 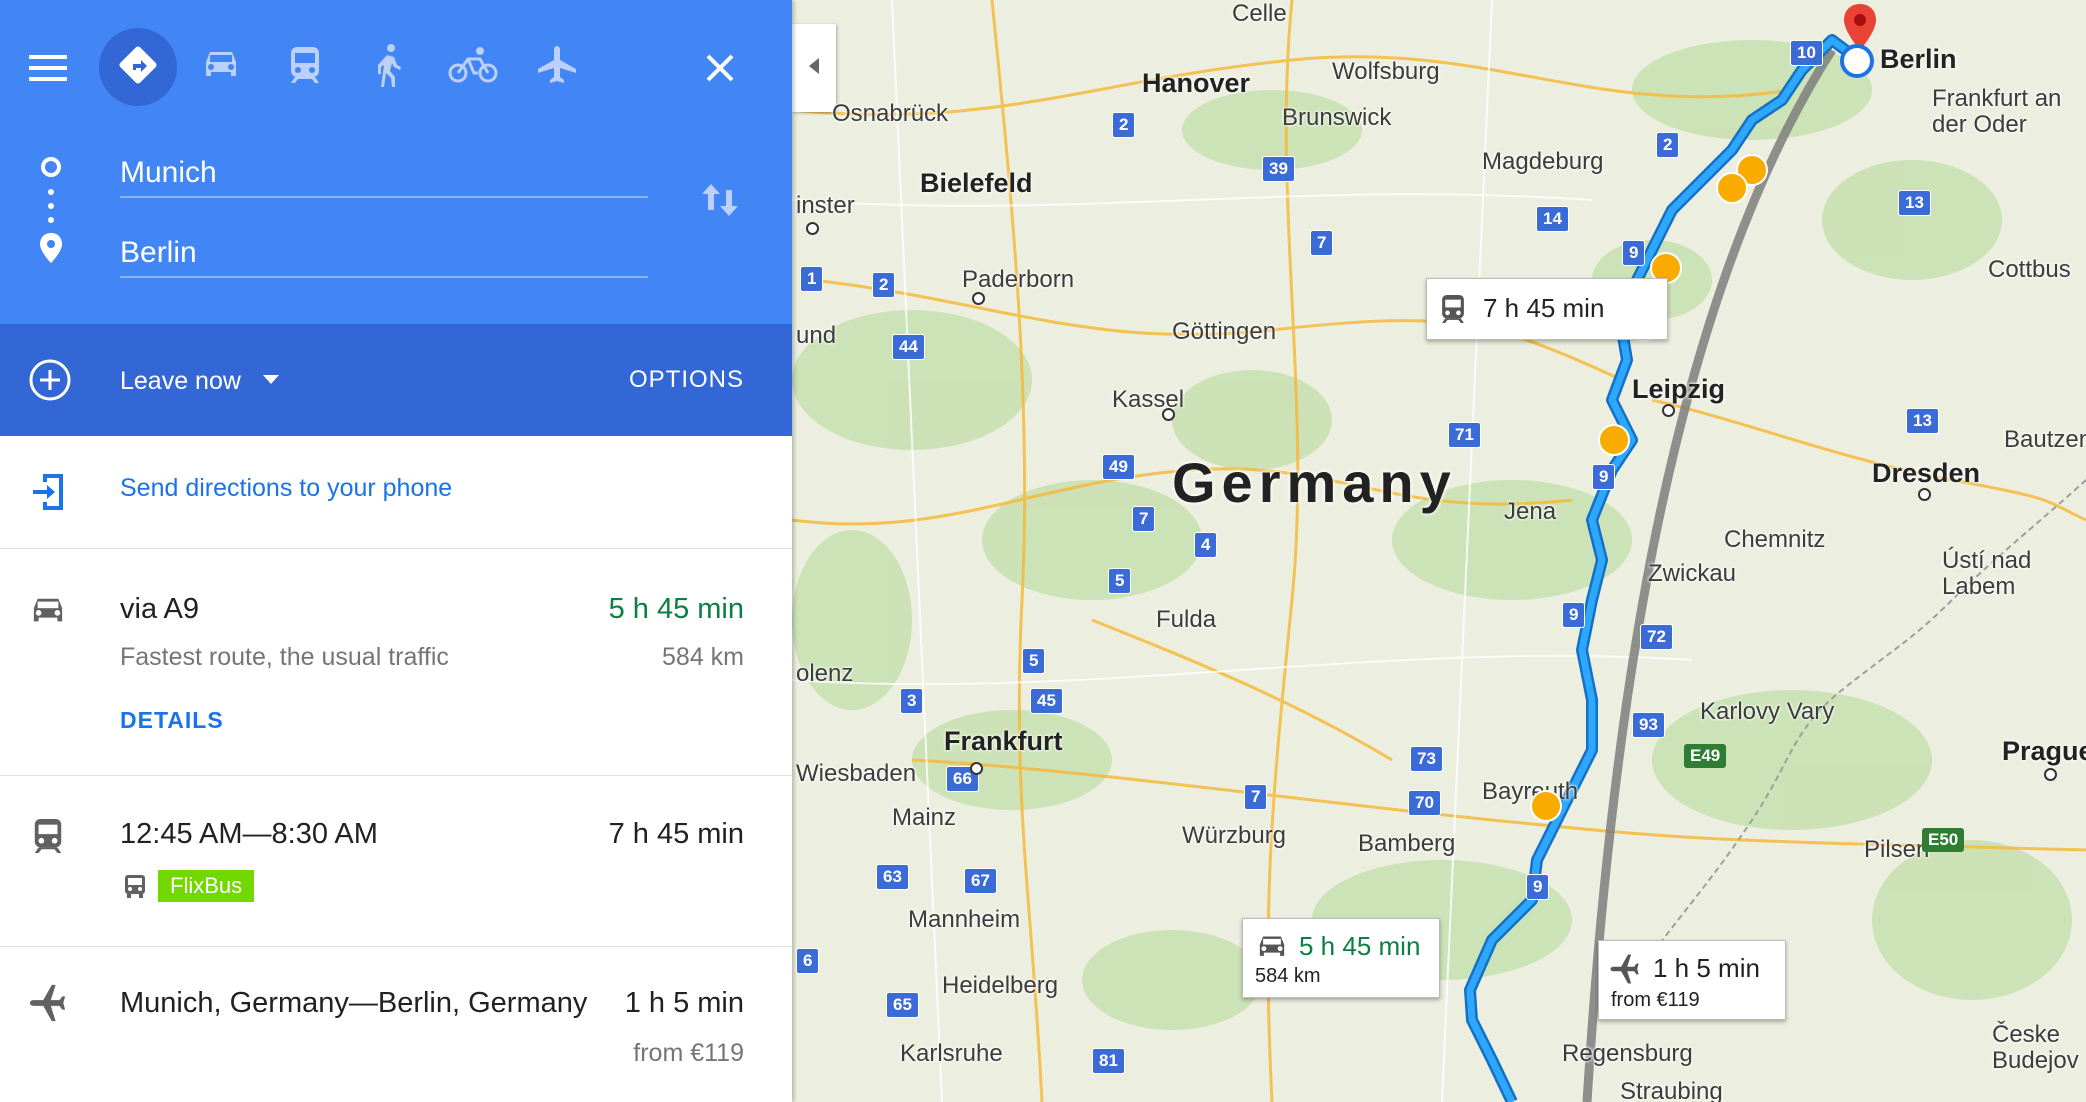 What do you see at coordinates (389, 67) in the screenshot?
I see `walking-mode-button` at bounding box center [389, 67].